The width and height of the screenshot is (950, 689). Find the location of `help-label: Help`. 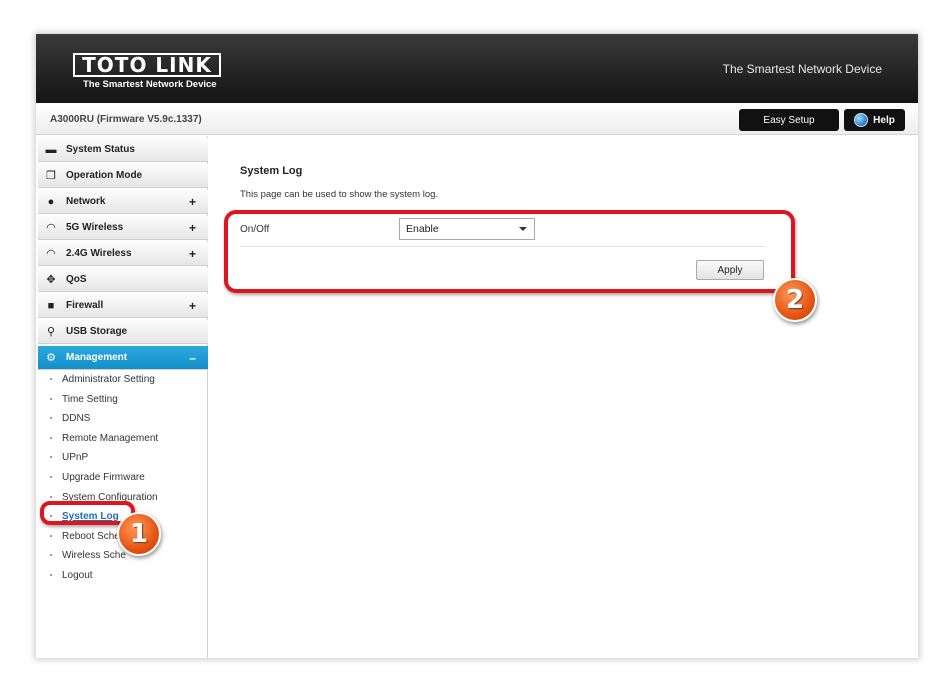

help-label: Help is located at coordinates (884, 120).